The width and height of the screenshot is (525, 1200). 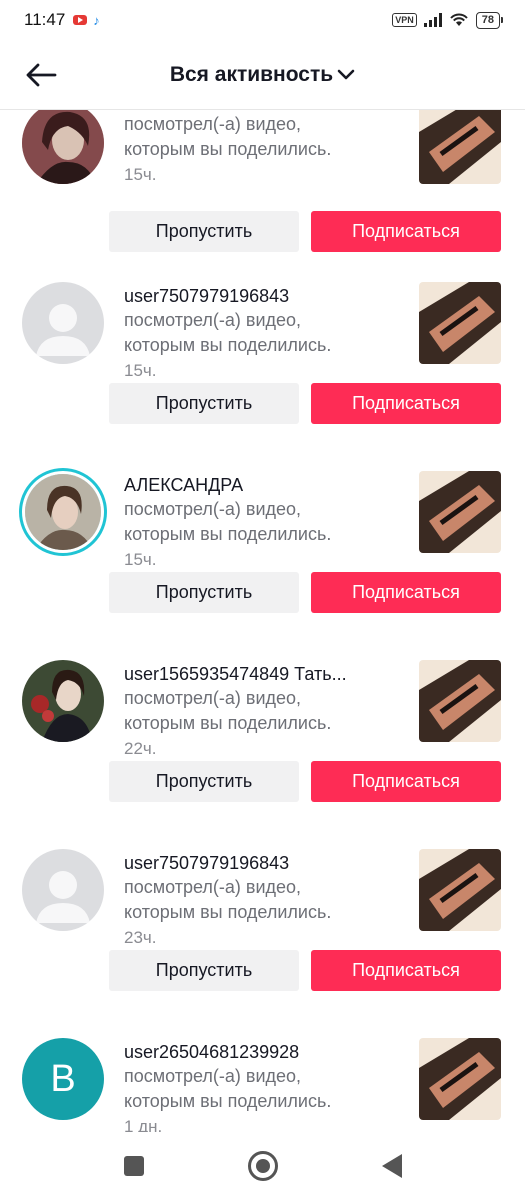 I want to click on vpn-icon: VPN, so click(x=404, y=20).